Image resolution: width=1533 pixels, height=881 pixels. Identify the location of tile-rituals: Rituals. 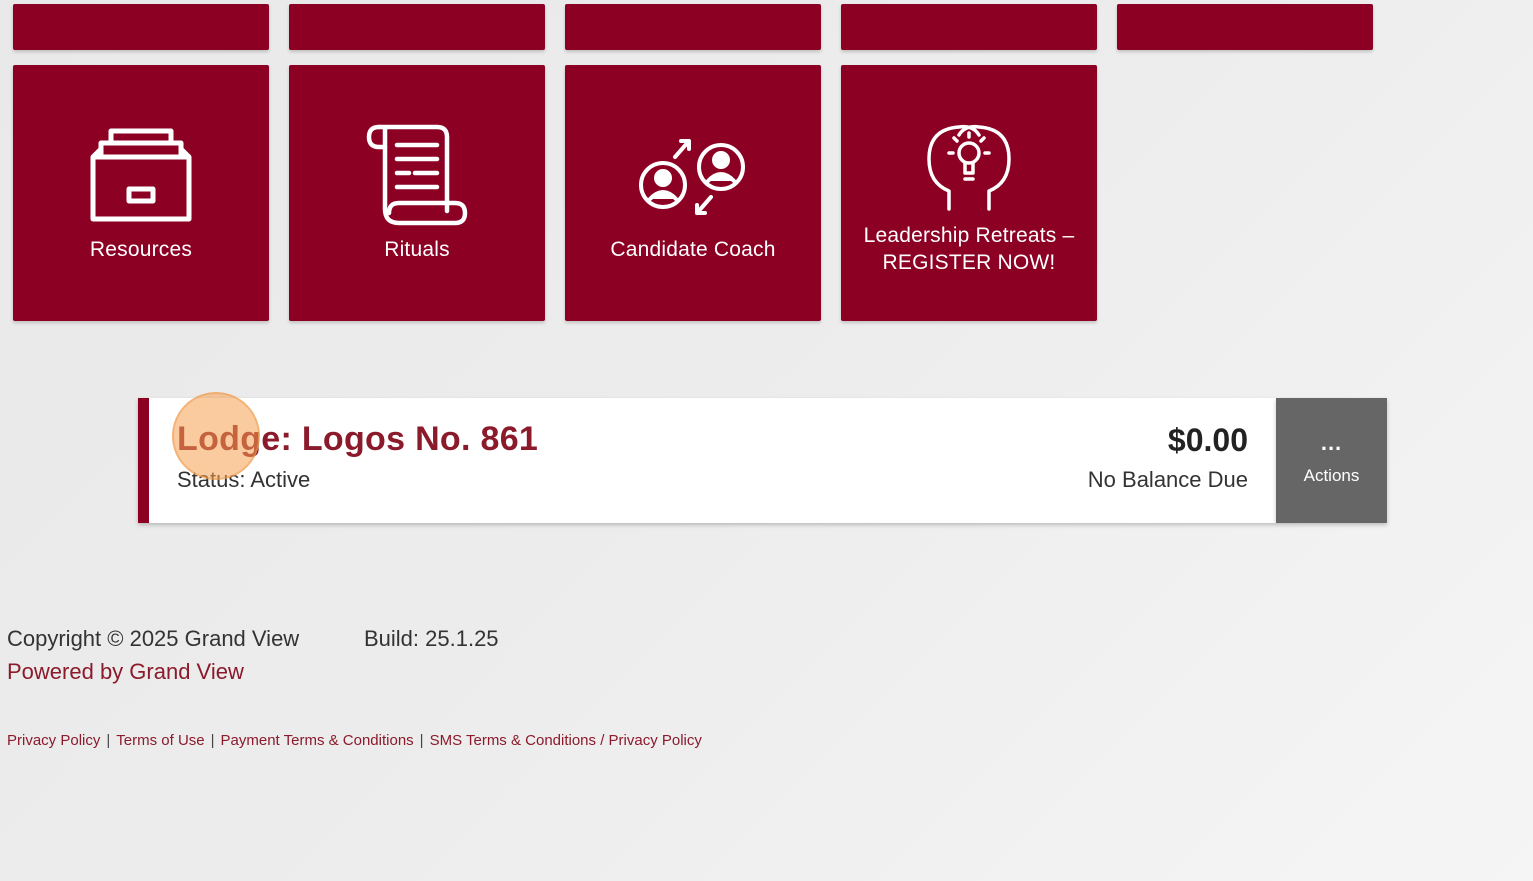
(417, 193).